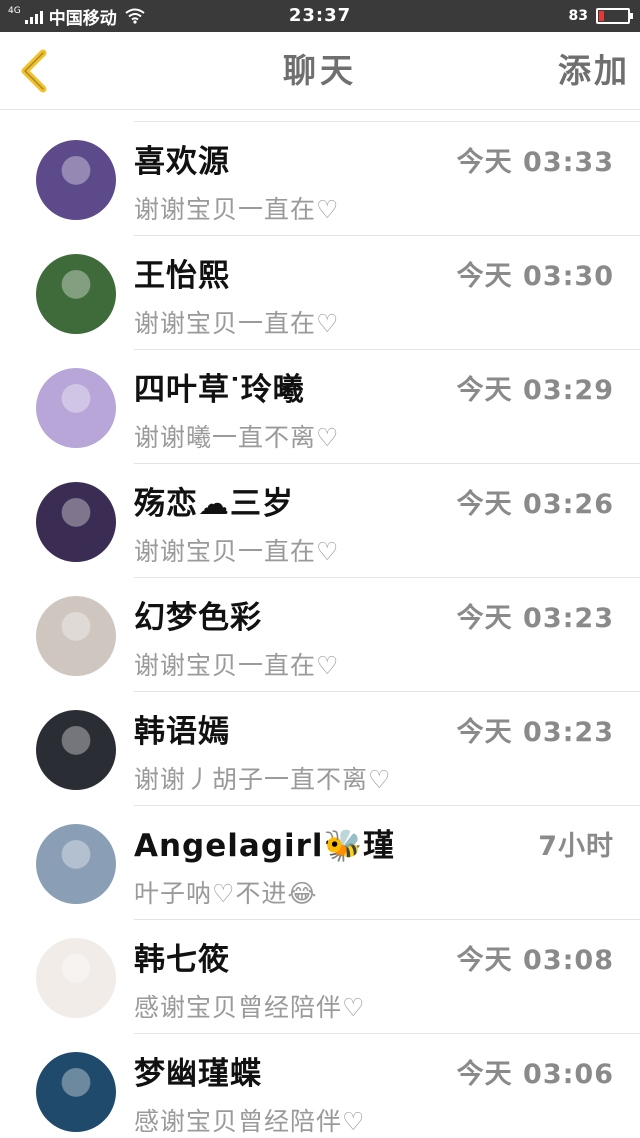 The width and height of the screenshot is (640, 1138). I want to click on page-title: 聊天, so click(320, 70).